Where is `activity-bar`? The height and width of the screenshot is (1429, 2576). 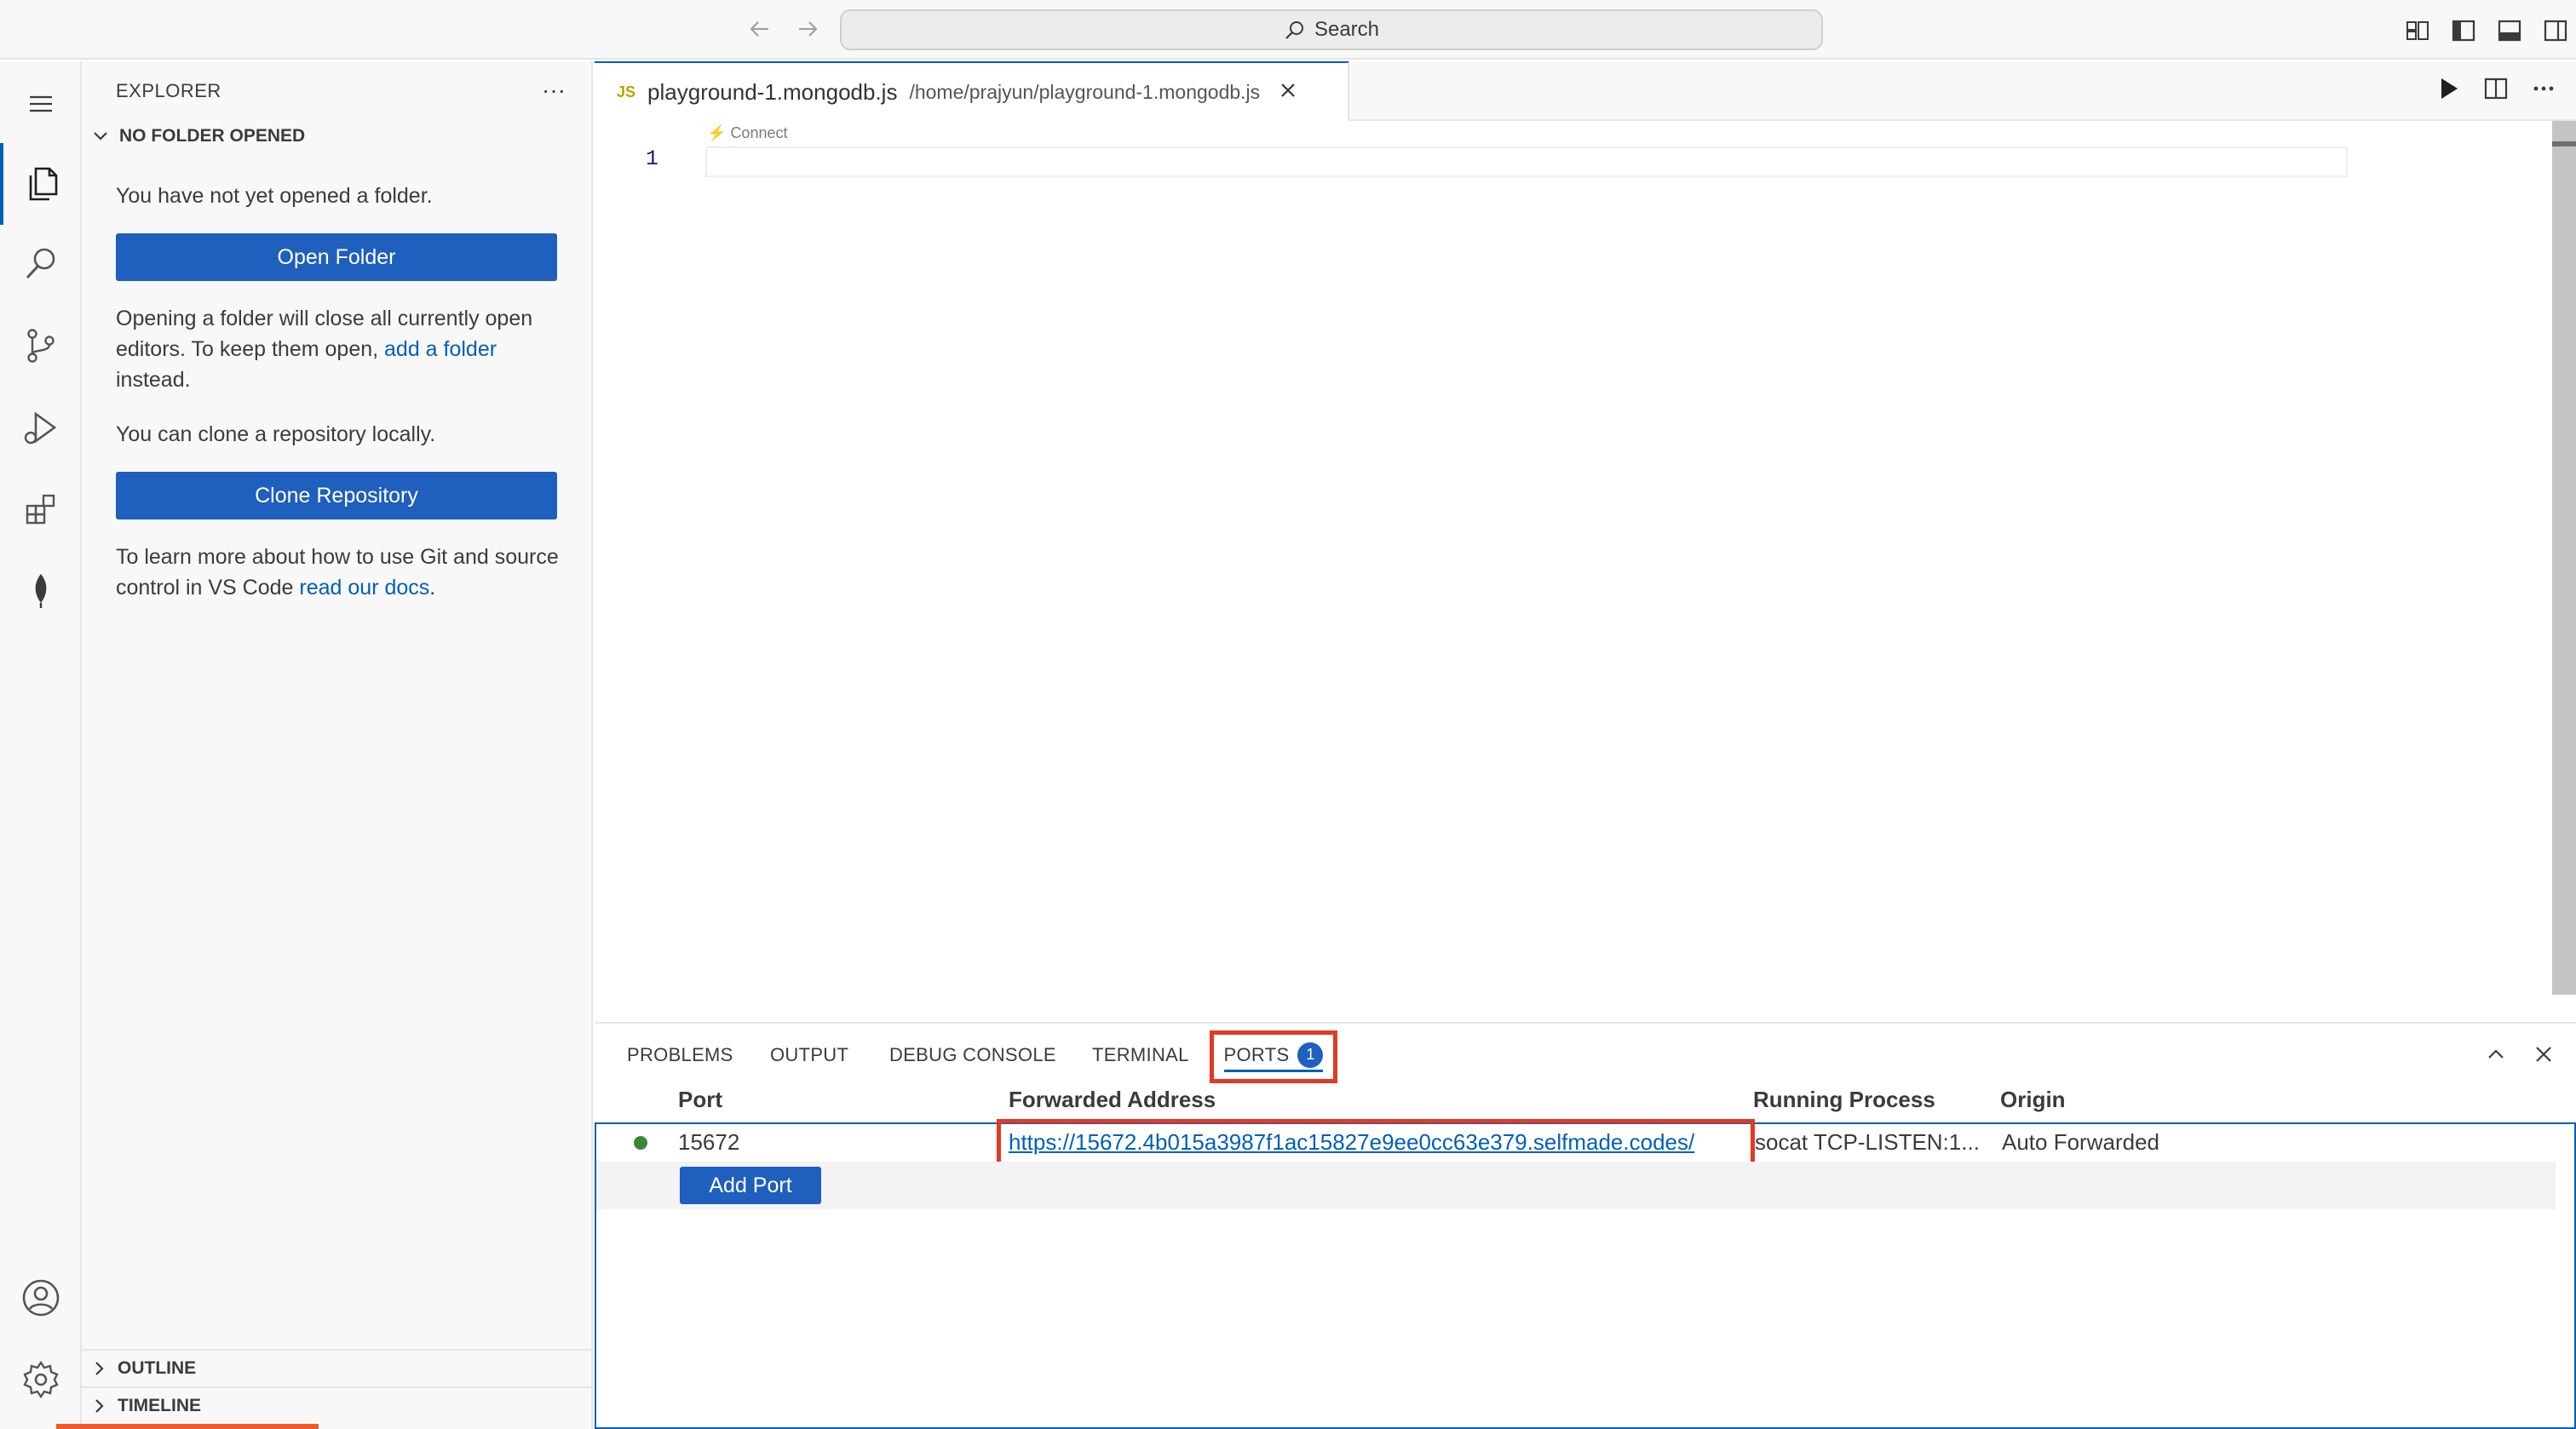 activity-bar is located at coordinates (41, 745).